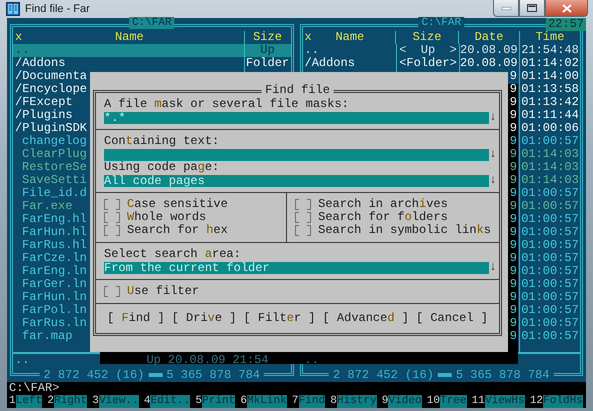 This screenshot has height=411, width=593. I want to click on file-name: /Addons, so click(40, 63).